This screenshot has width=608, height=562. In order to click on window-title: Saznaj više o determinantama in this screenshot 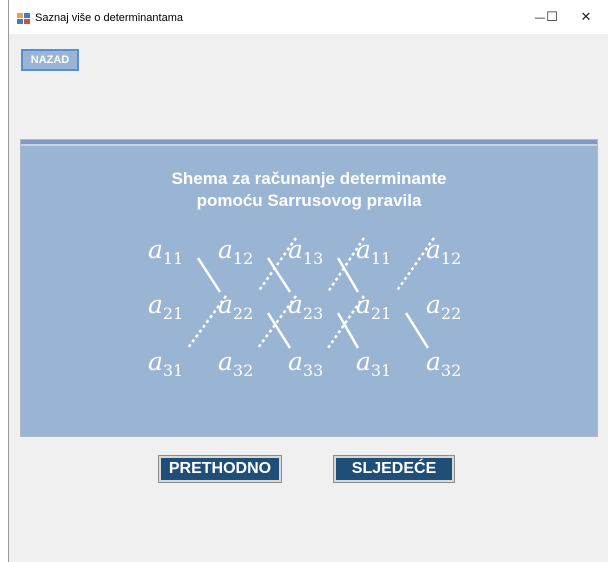, I will do `click(109, 18)`.